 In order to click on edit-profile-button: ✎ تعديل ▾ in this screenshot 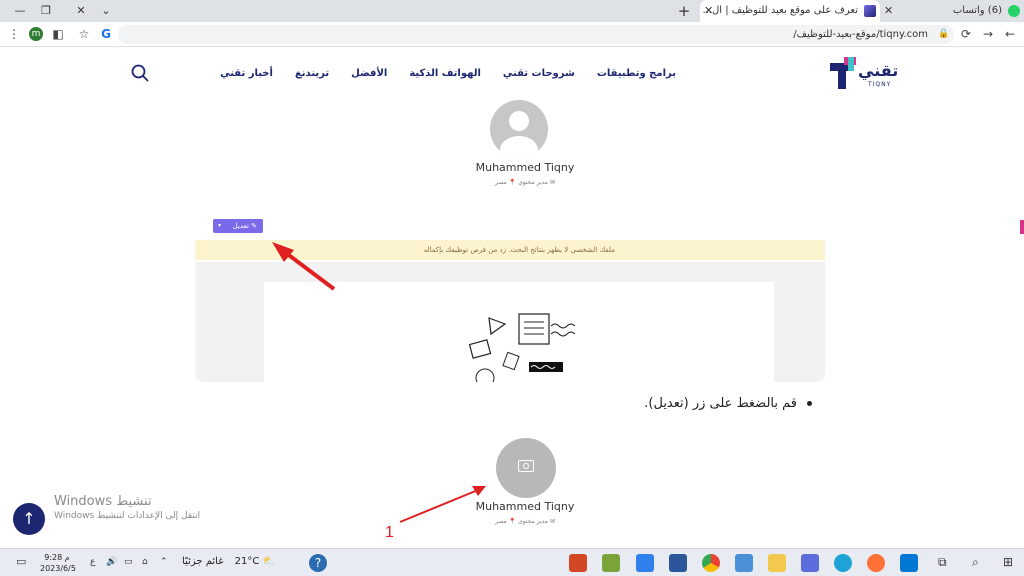, I will do `click(238, 226)`.